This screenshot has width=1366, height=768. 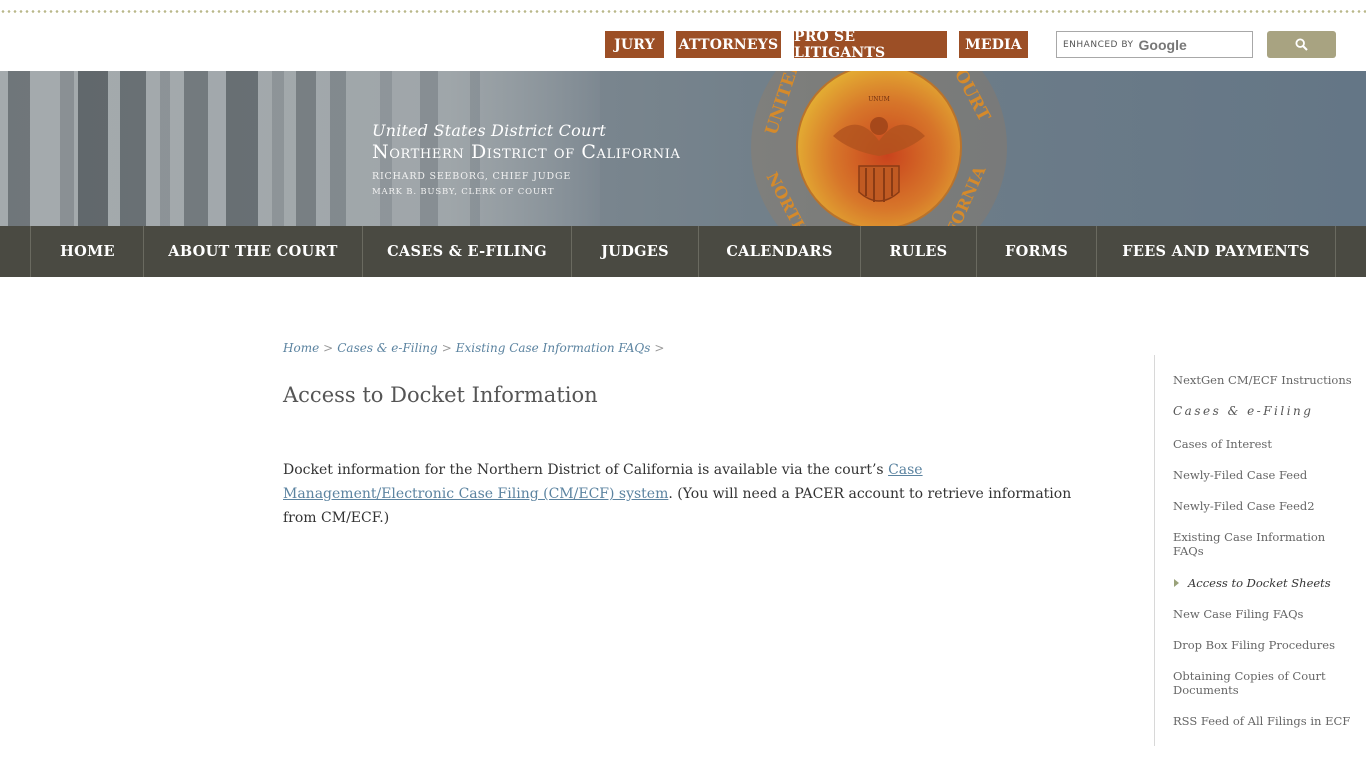 What do you see at coordinates (879, 99) in the screenshot?
I see `seal-motto: UNUM` at bounding box center [879, 99].